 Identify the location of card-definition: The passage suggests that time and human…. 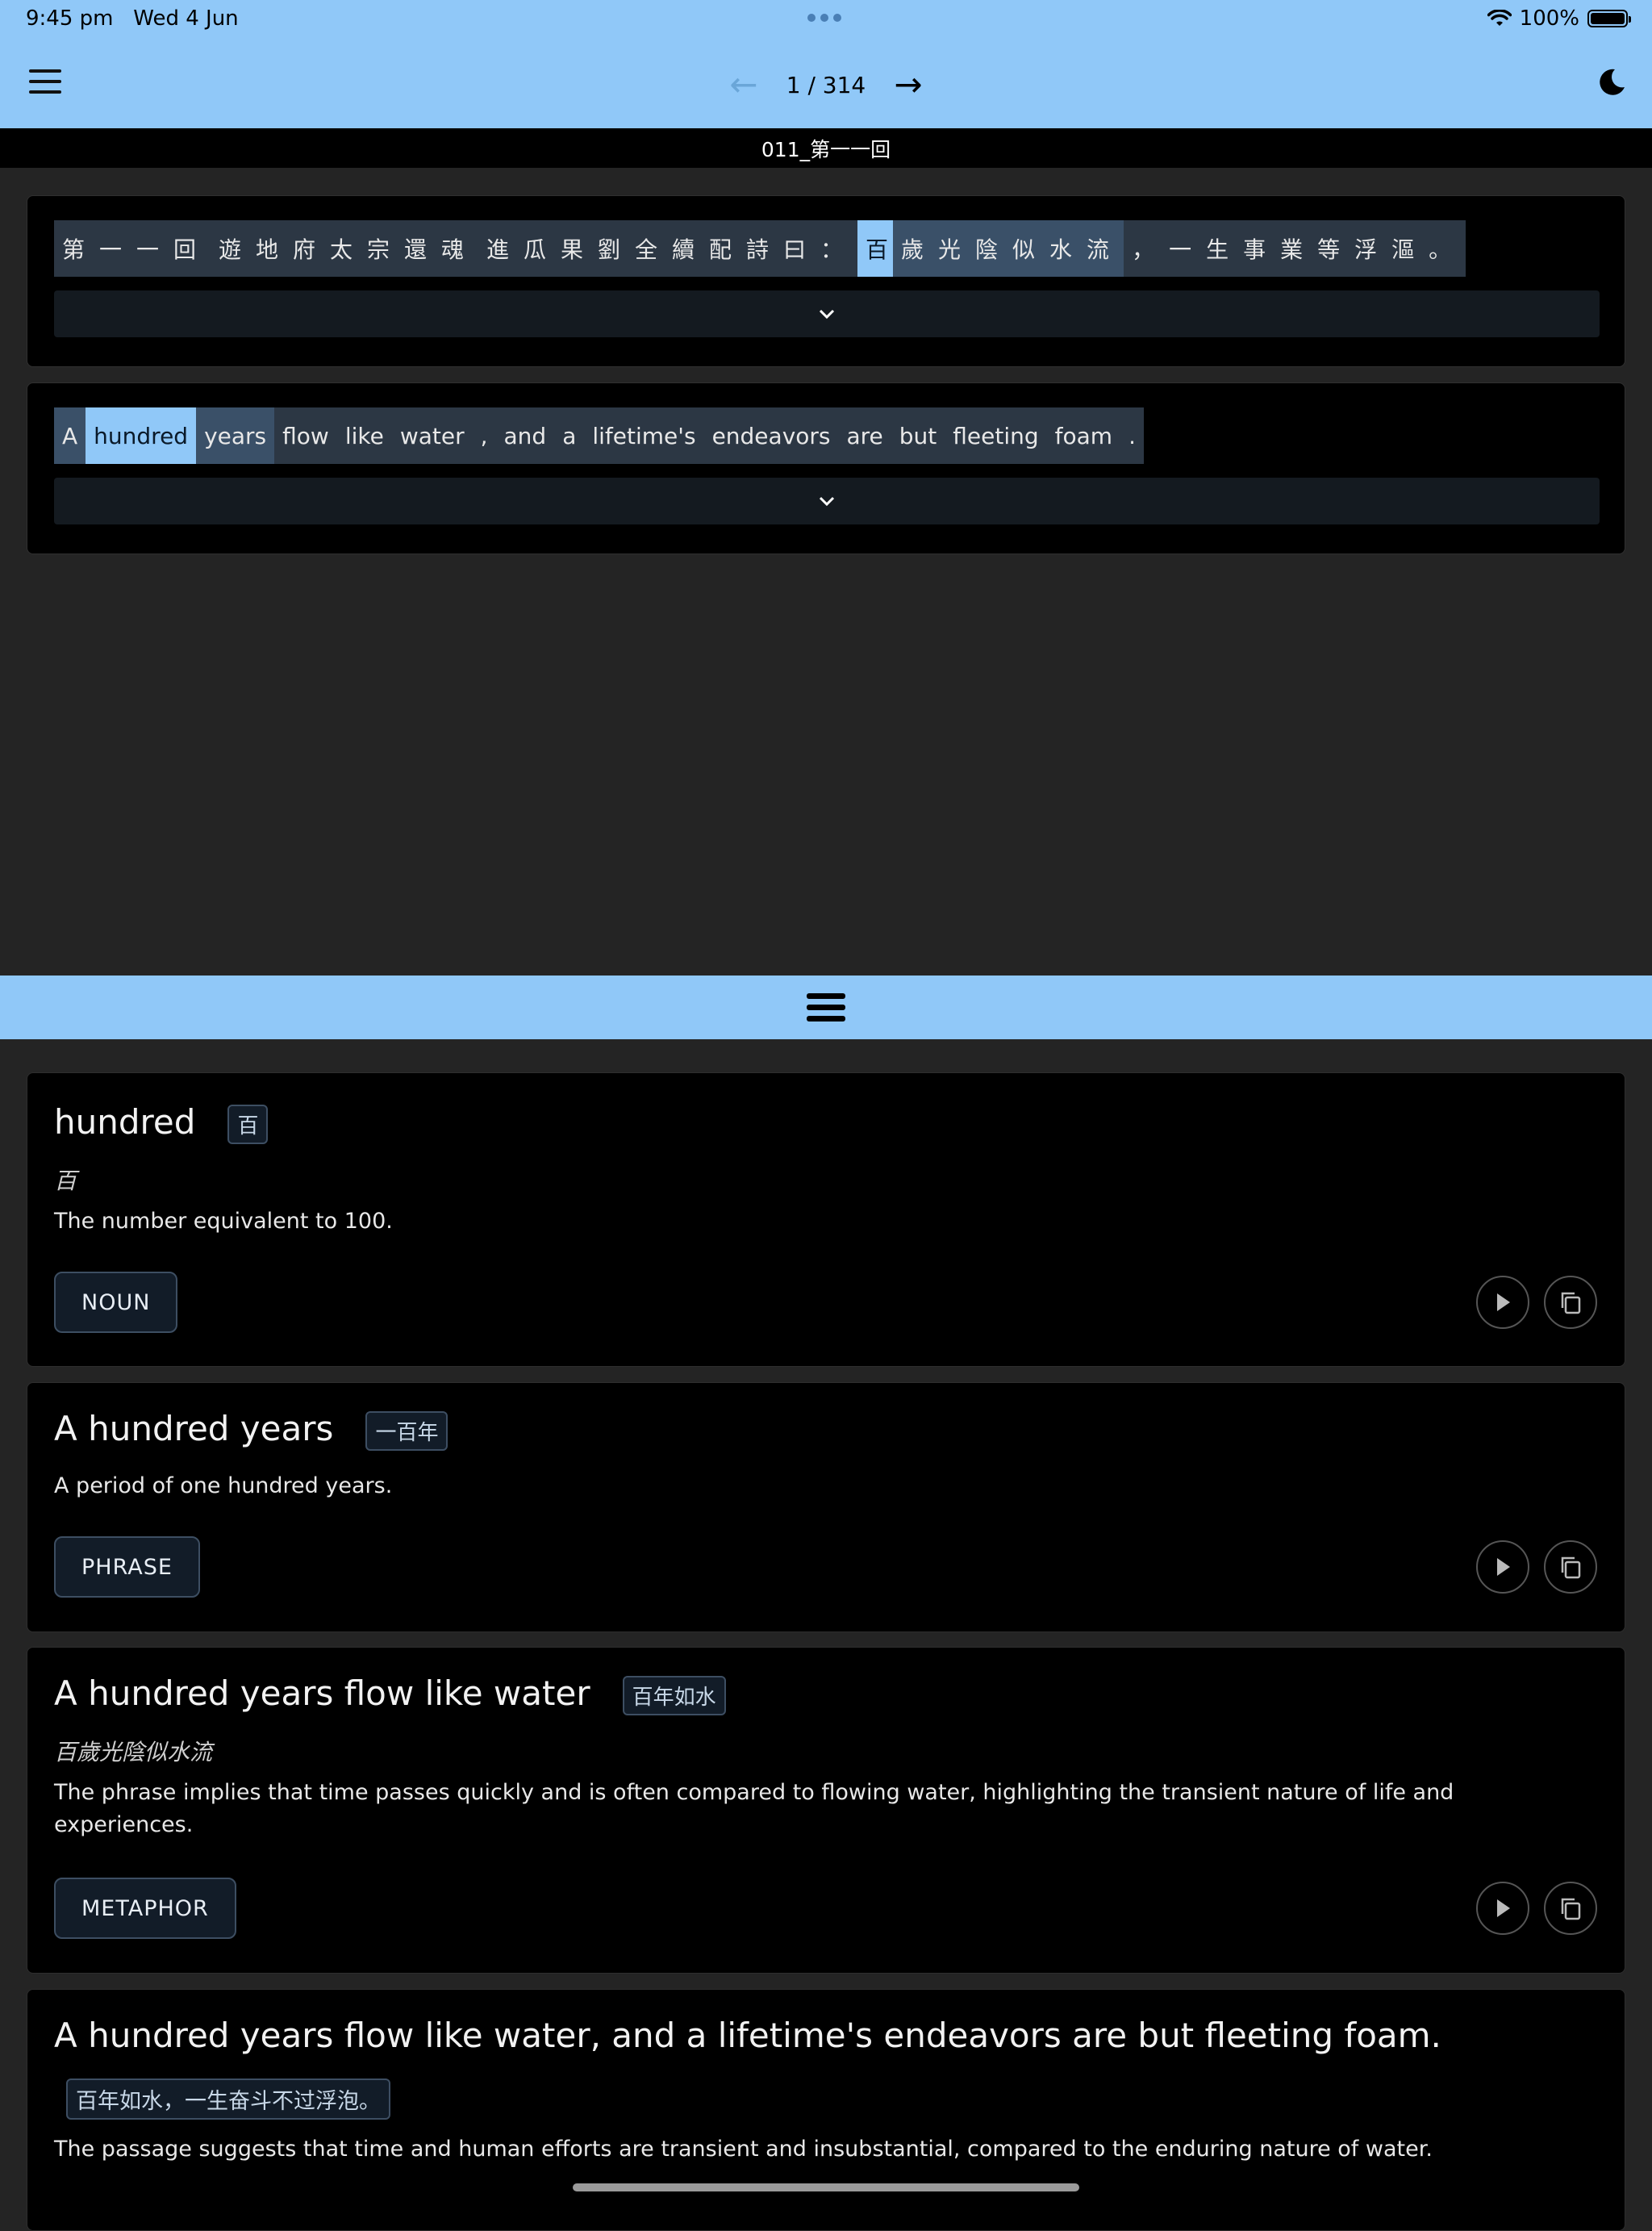
(743, 2149).